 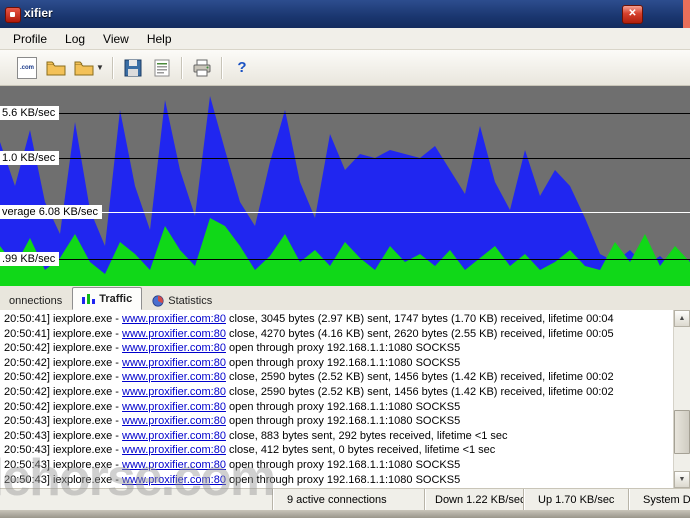 I want to click on save-icon, so click(x=133, y=67).